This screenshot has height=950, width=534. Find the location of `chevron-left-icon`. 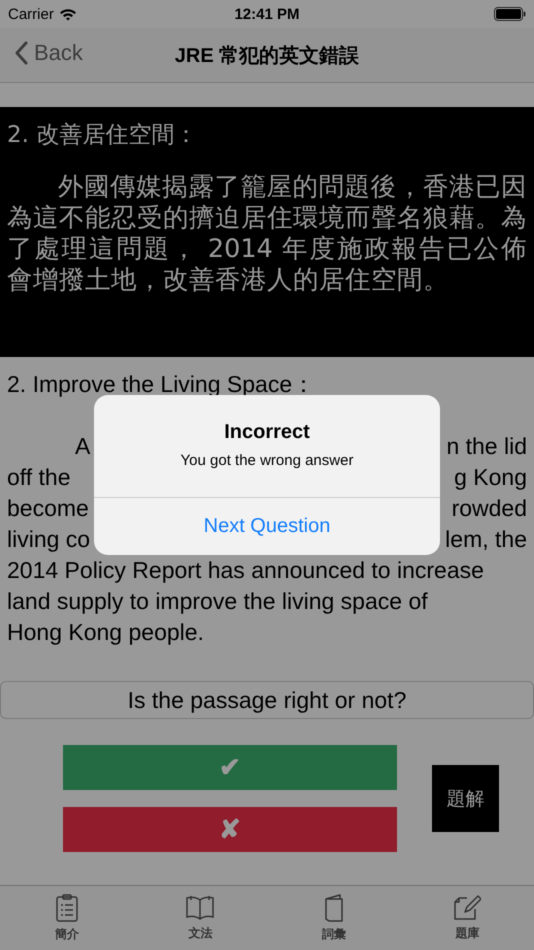

chevron-left-icon is located at coordinates (21, 53).